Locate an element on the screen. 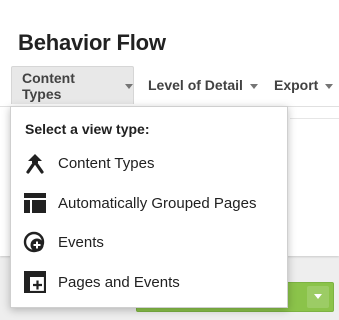 This screenshot has height=320, width=339. menu-item-events: Events is located at coordinates (149, 242).